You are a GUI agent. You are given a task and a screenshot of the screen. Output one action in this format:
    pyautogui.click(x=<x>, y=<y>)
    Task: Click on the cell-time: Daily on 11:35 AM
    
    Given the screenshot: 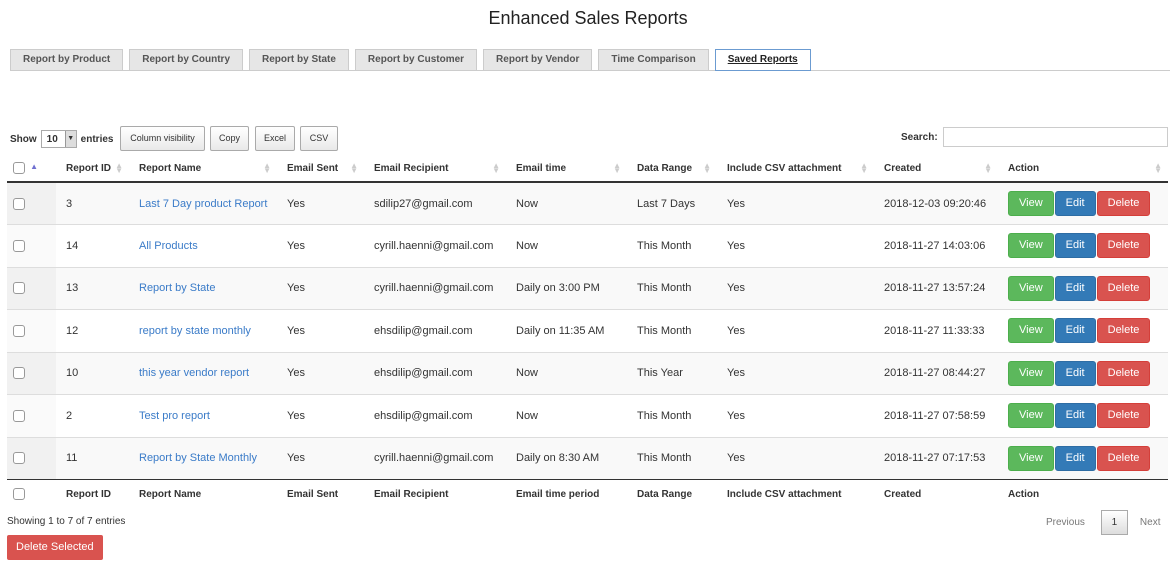 What is the action you would take?
    pyautogui.click(x=566, y=330)
    